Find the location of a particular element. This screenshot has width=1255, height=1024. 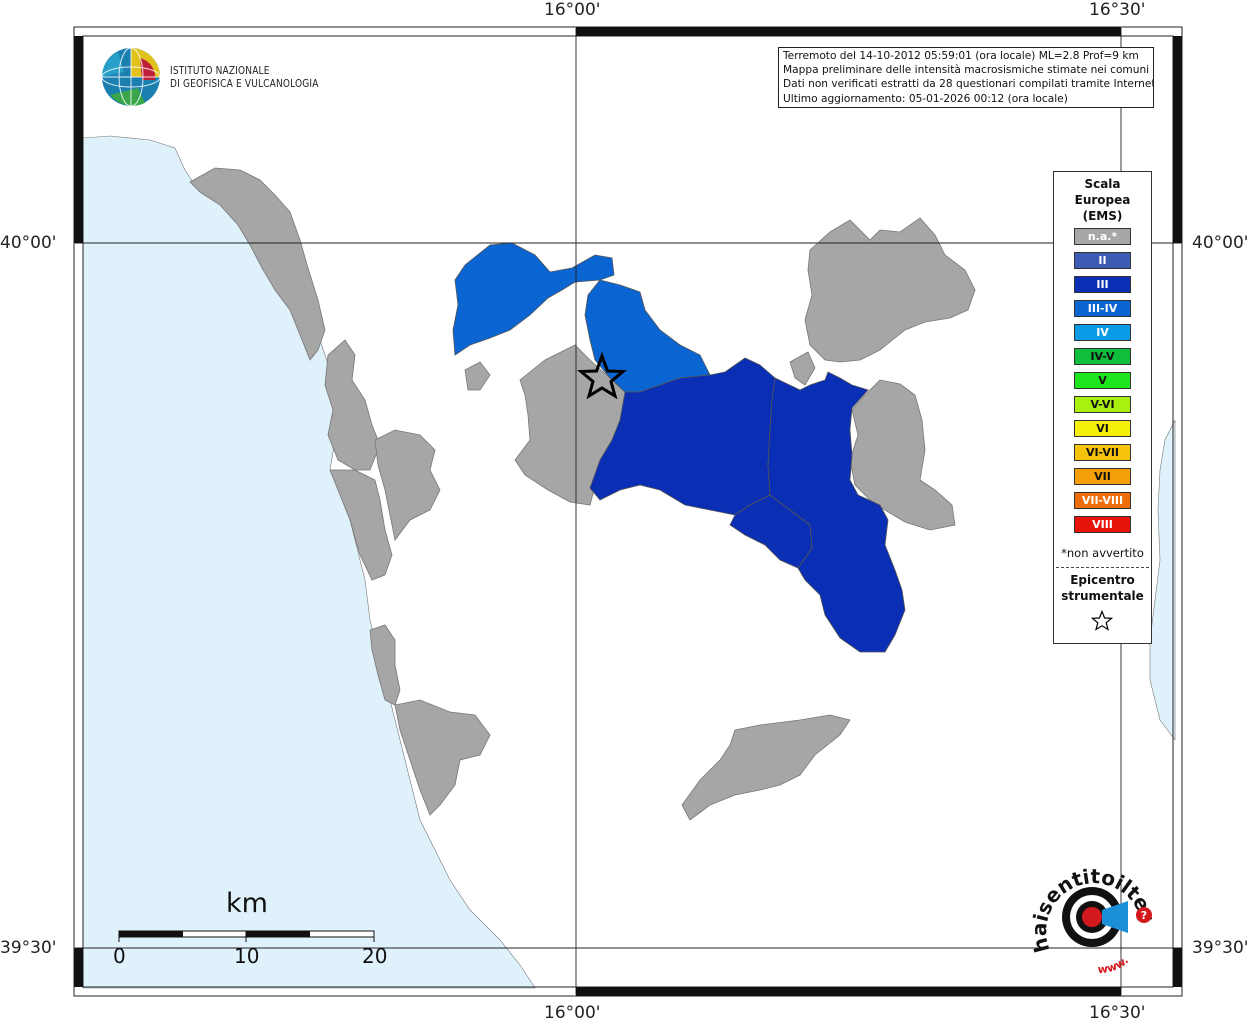

coord-right-upper: 40°00' is located at coordinates (1220, 243).